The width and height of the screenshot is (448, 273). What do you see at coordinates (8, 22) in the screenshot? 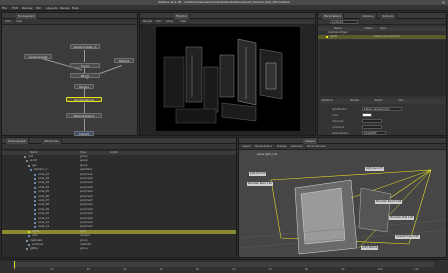
I see `goto-button: Goto` at bounding box center [8, 22].